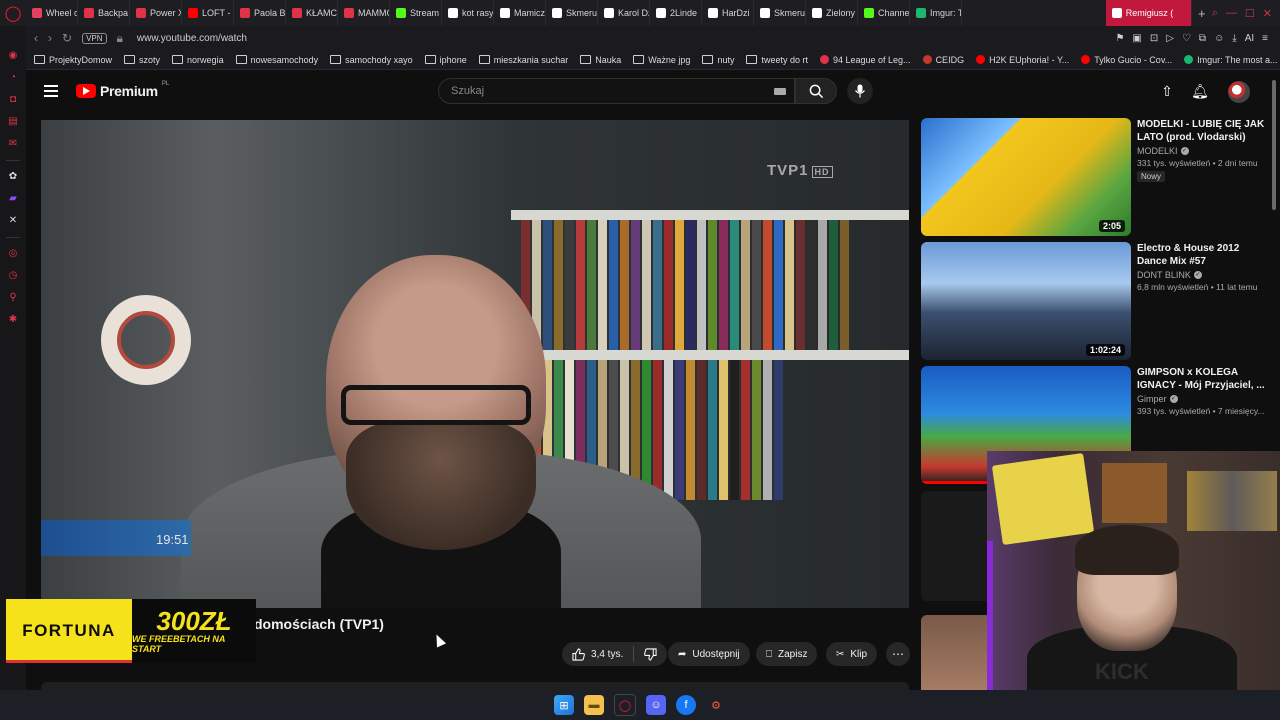 Image resolution: width=1280 pixels, height=720 pixels. I want to click on bookmark-item: szoty, so click(142, 60).